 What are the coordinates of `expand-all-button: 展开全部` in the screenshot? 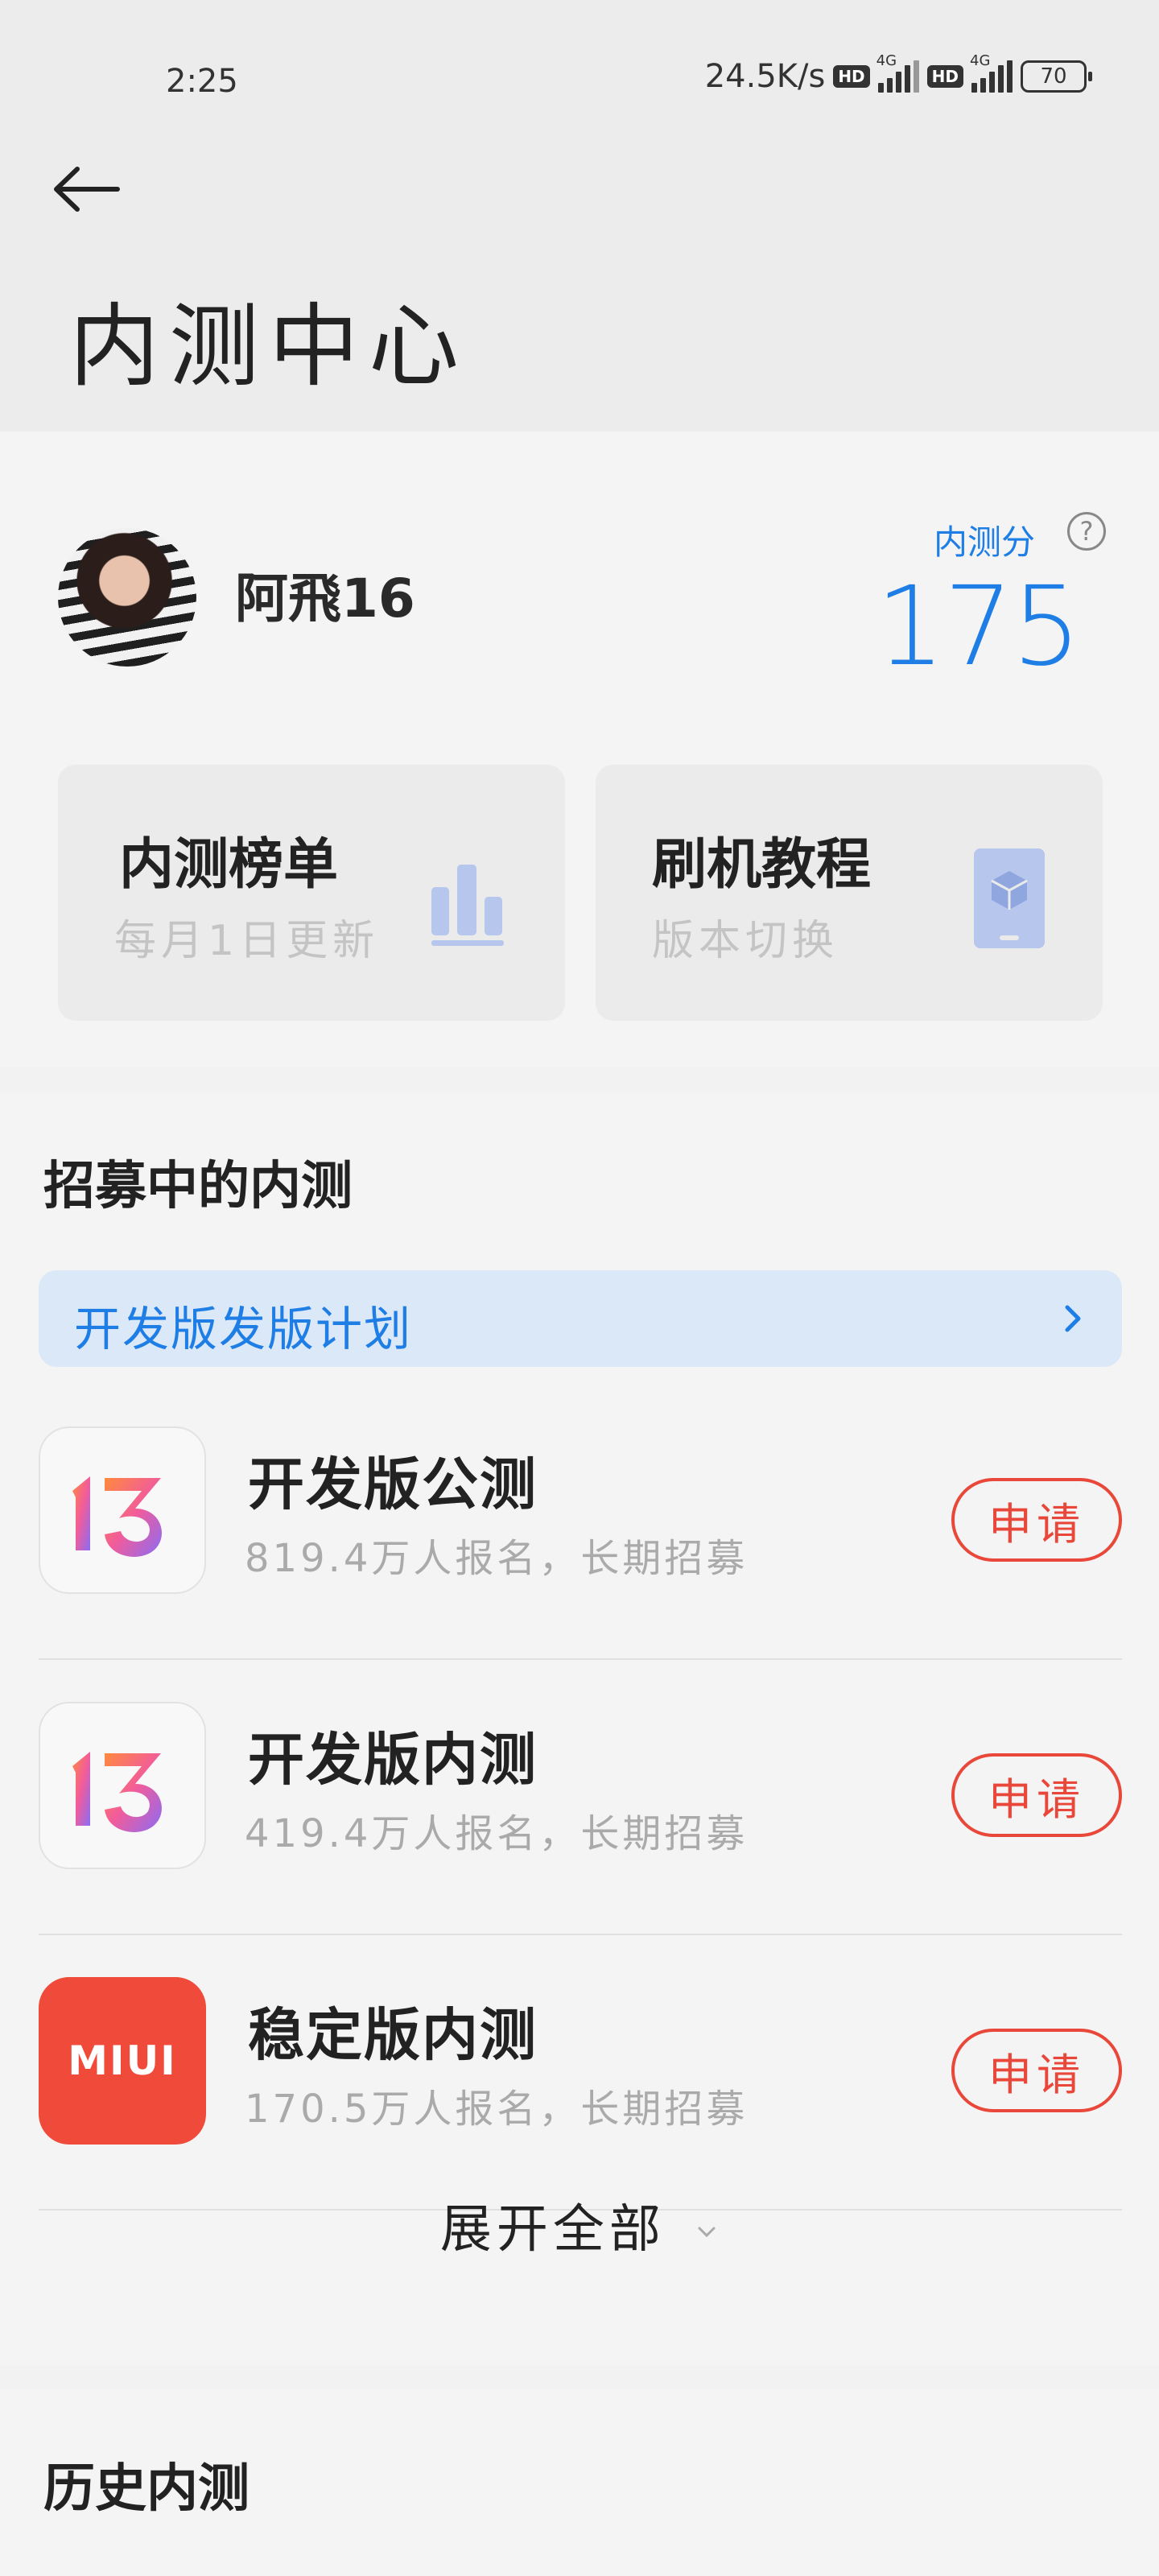 It's located at (579, 2225).